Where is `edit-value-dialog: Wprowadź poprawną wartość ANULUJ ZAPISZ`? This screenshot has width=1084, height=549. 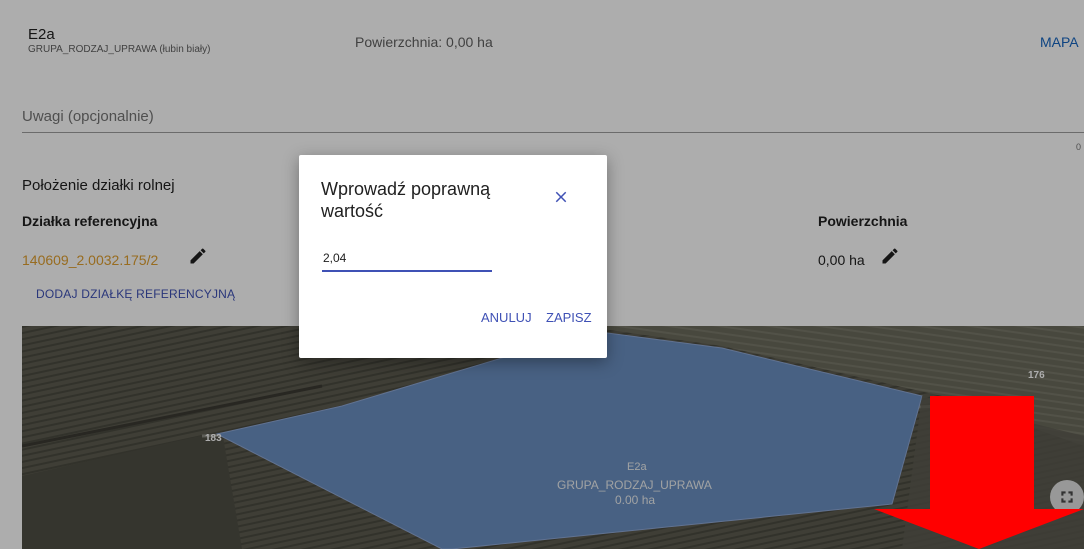 edit-value-dialog: Wprowadź poprawną wartość ANULUJ ZAPISZ is located at coordinates (453, 256).